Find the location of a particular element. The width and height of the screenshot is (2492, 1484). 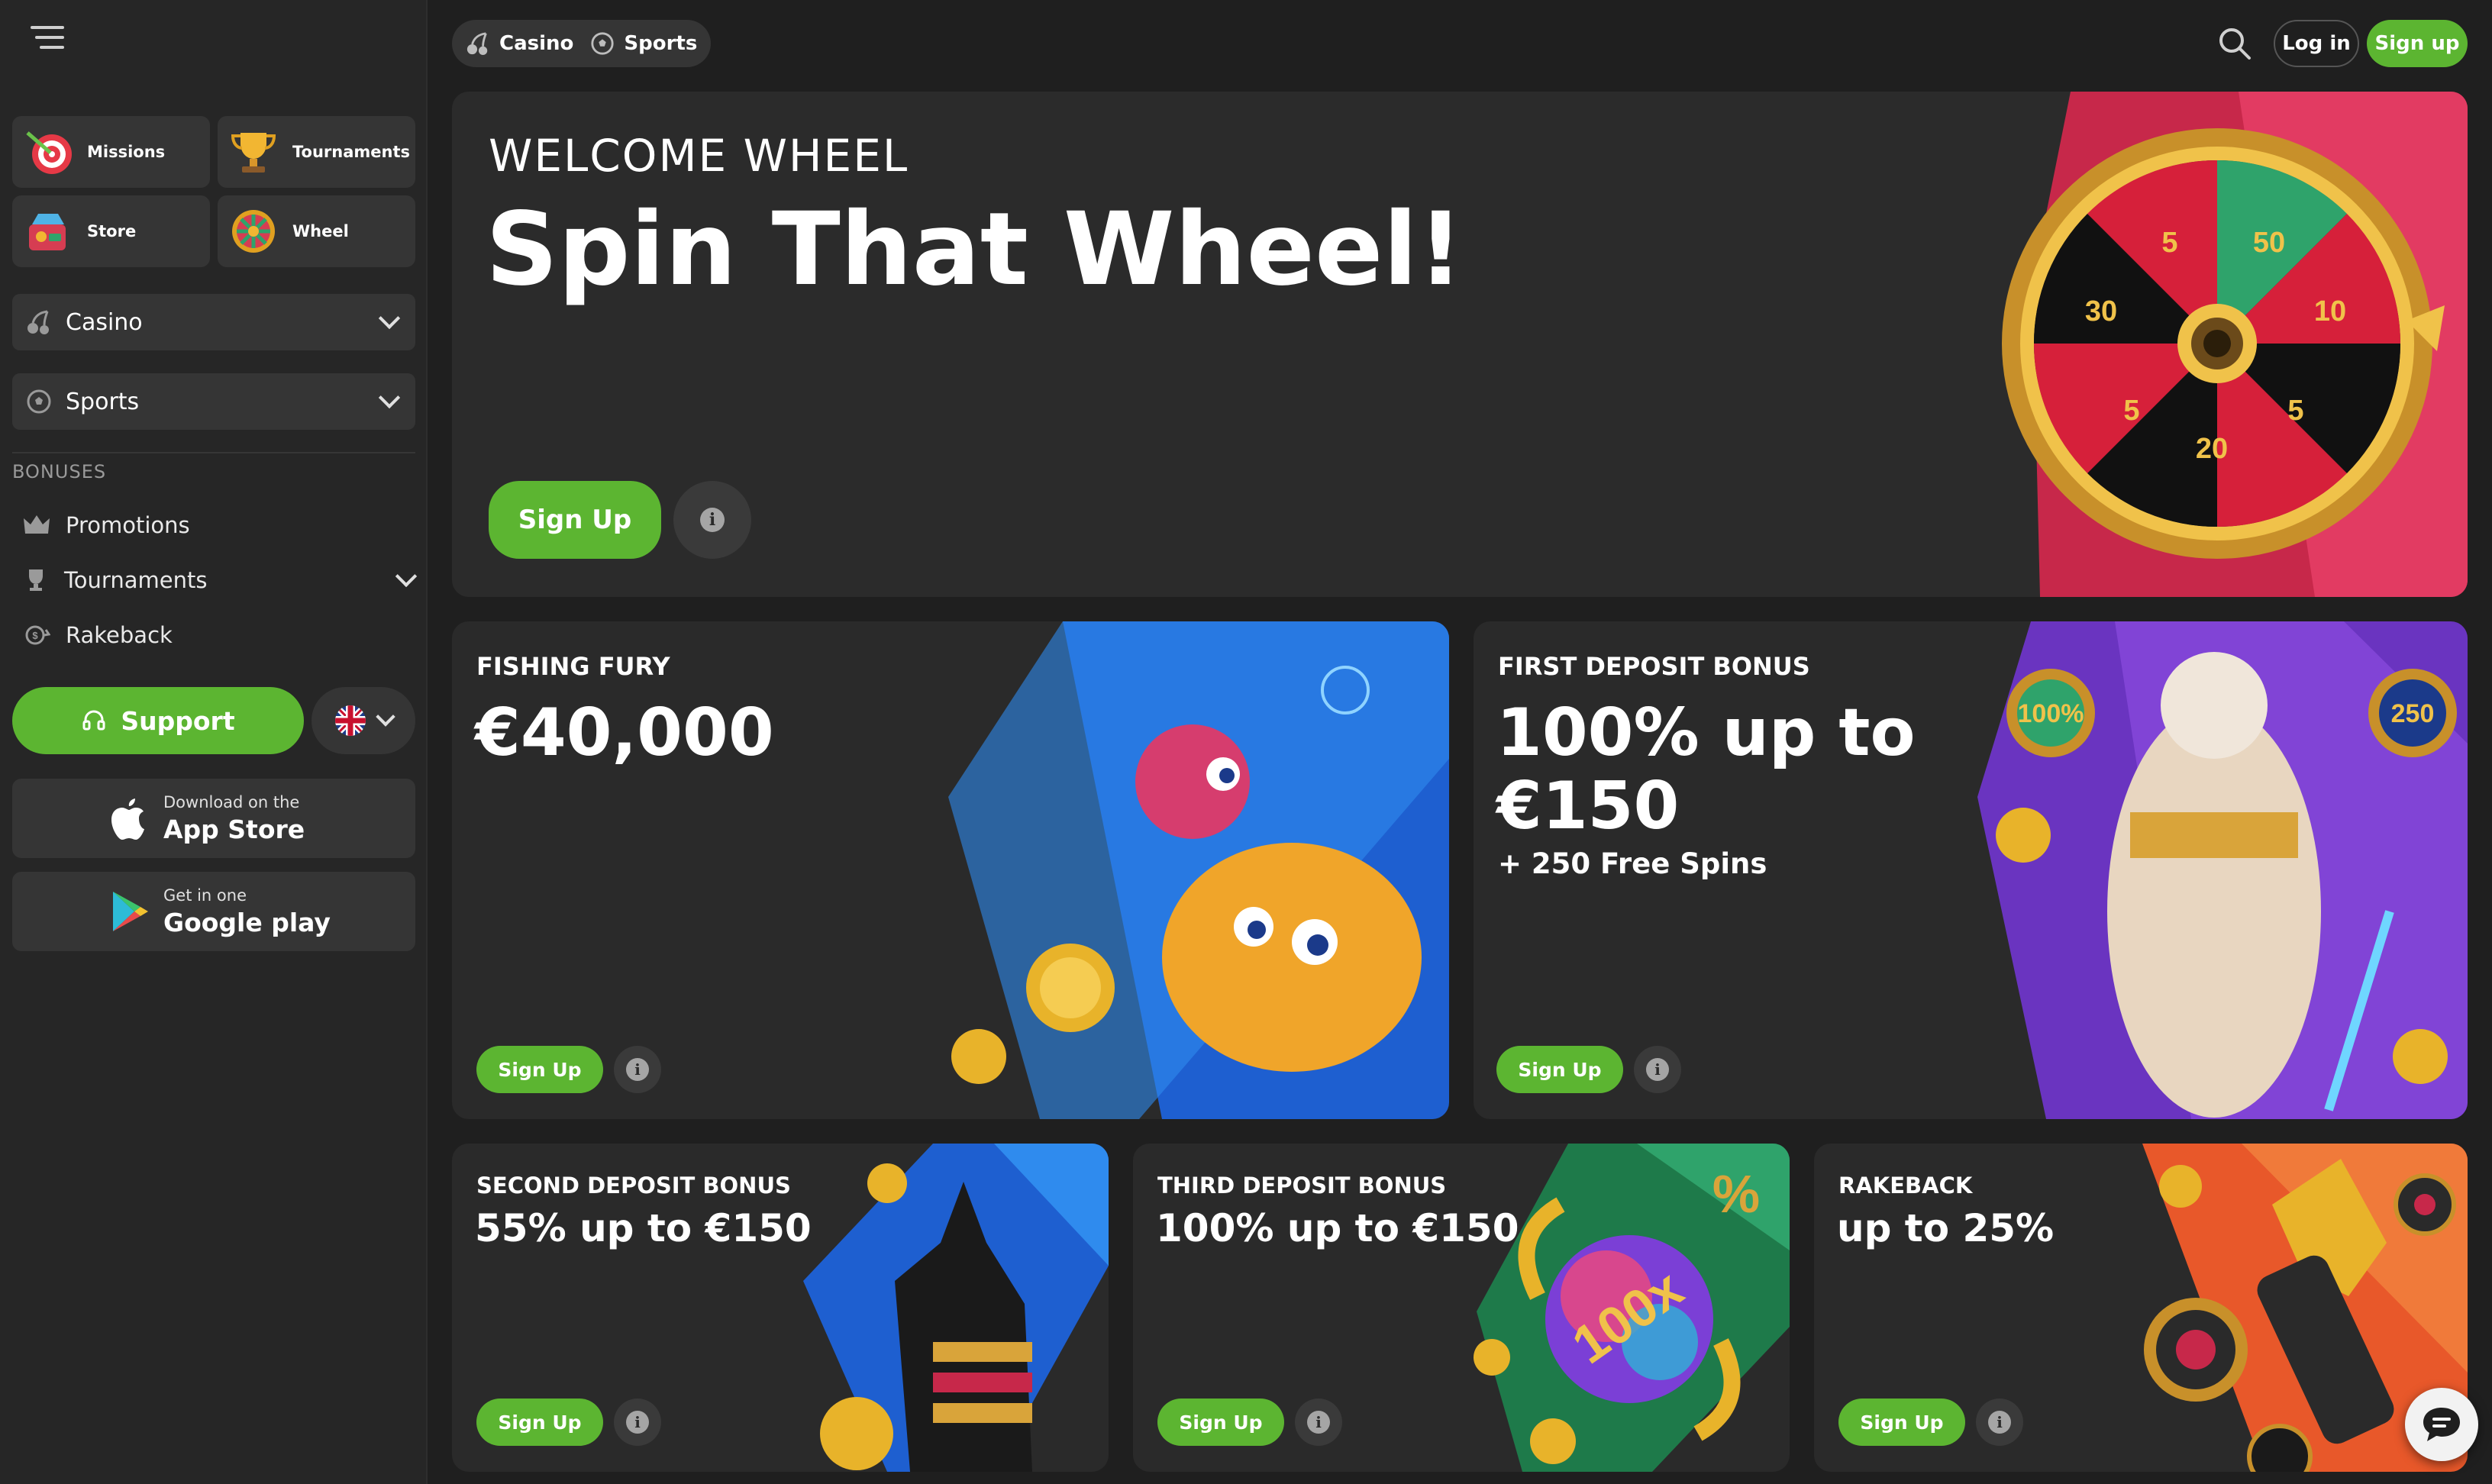

second-signup-button: Sign Up is located at coordinates (539, 1422).